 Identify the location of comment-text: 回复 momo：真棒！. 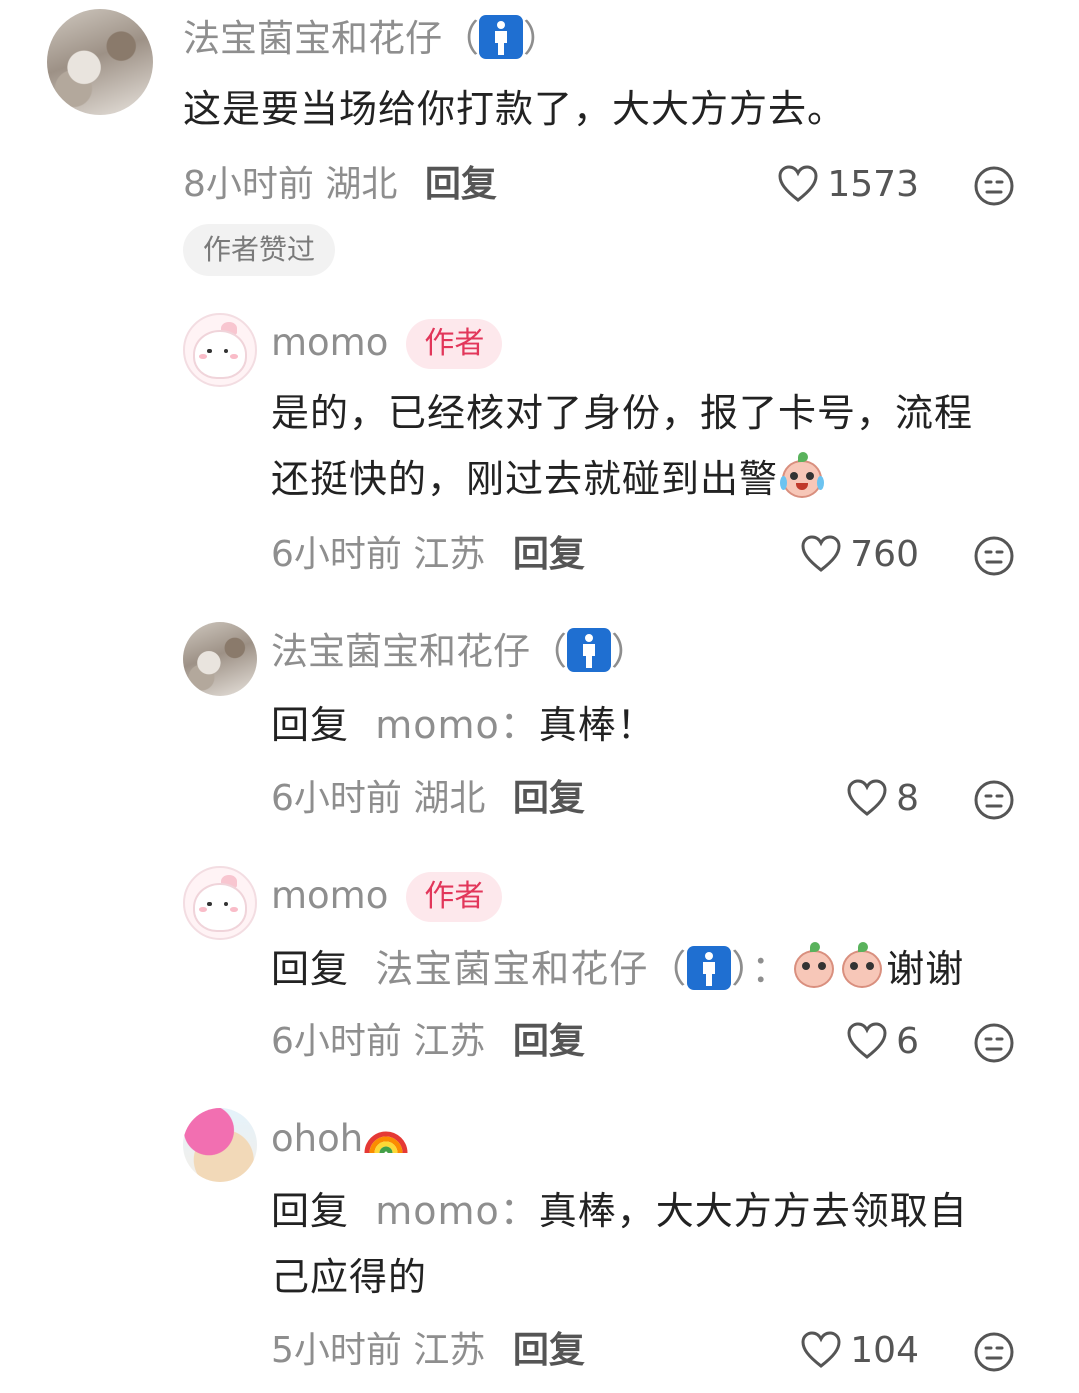
(463, 725).